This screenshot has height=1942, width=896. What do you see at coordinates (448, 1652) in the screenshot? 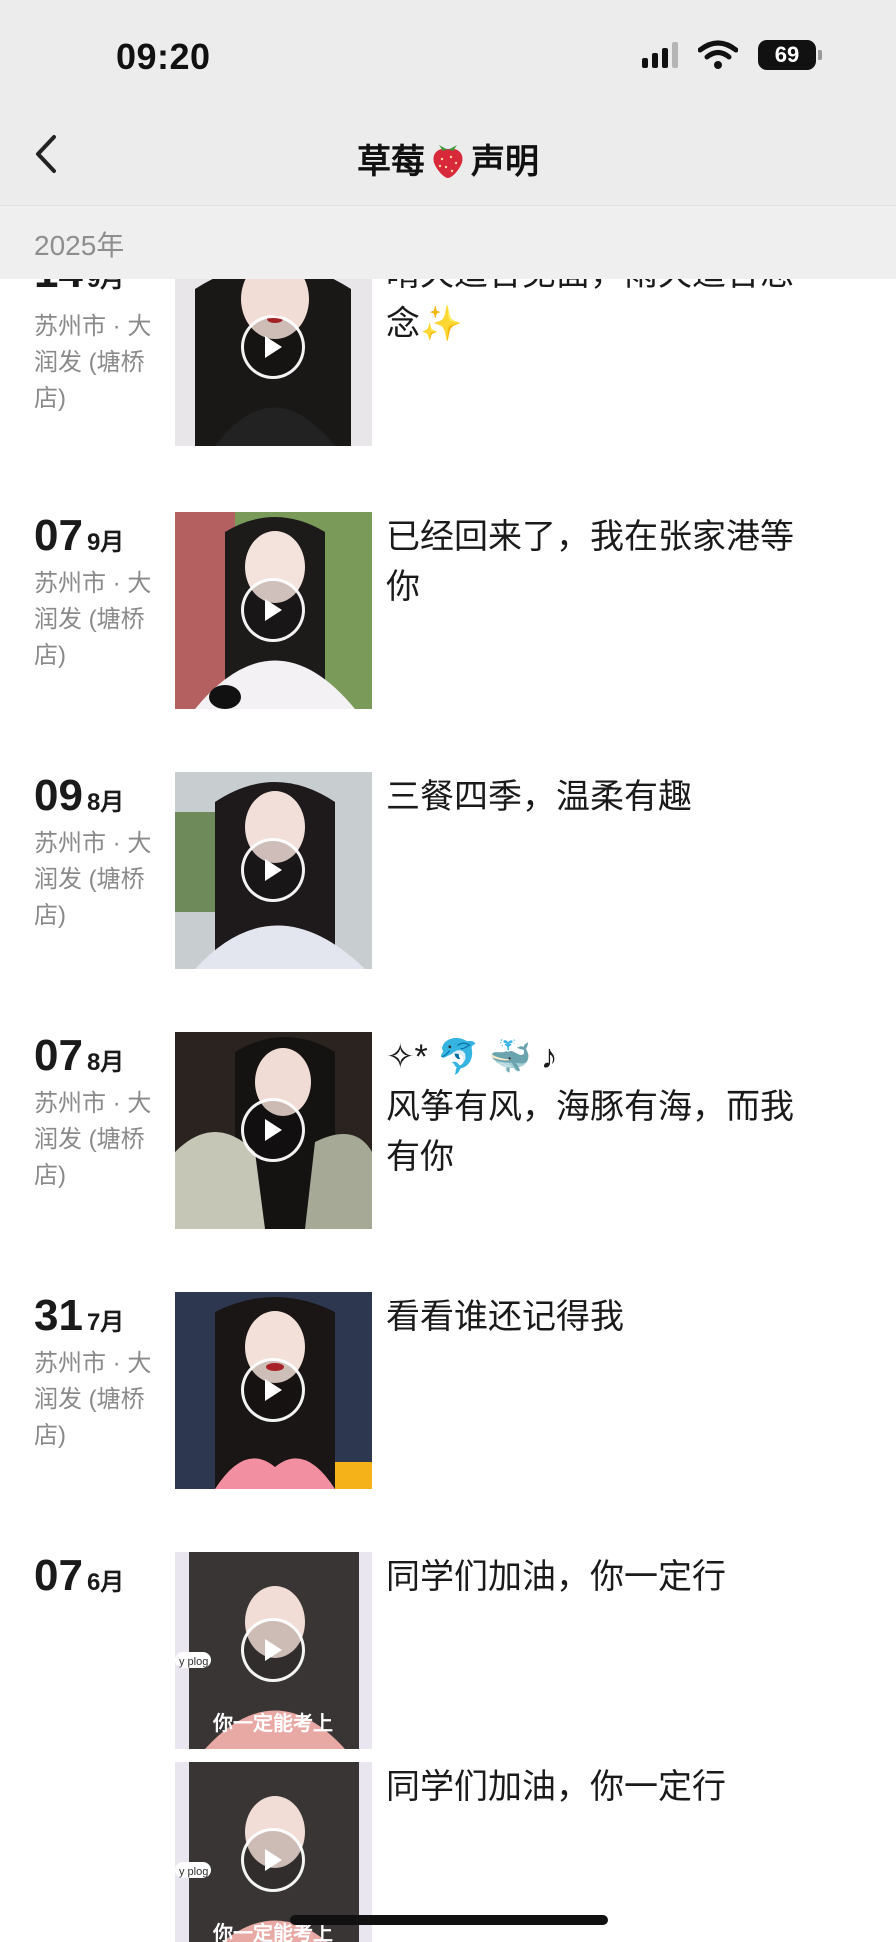
I see `post-item: 07 6月 y plog 你一定能考上 同学们加油，你一定行` at bounding box center [448, 1652].